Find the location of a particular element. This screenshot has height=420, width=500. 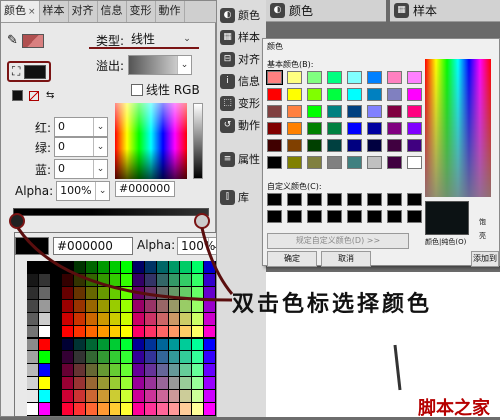

gradient-bar is located at coordinates (111, 212).